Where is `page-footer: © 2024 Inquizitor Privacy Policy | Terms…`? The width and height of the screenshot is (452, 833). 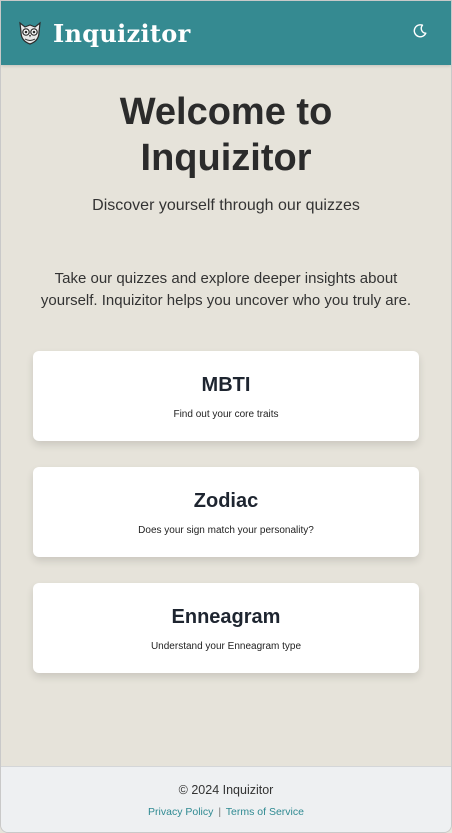 page-footer: © 2024 Inquizitor Privacy Policy | Terms… is located at coordinates (226, 799).